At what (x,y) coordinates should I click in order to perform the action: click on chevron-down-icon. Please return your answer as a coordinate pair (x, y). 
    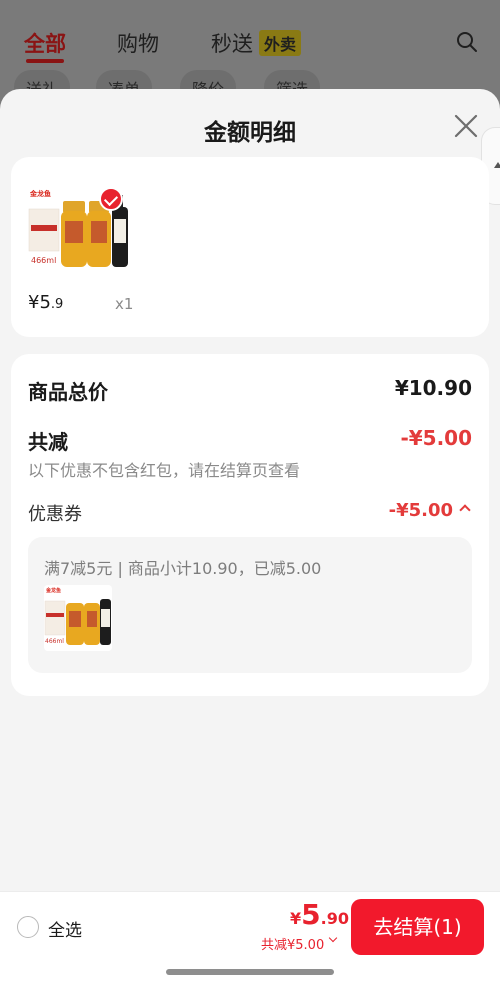
    Looking at the image, I should click on (333, 938).